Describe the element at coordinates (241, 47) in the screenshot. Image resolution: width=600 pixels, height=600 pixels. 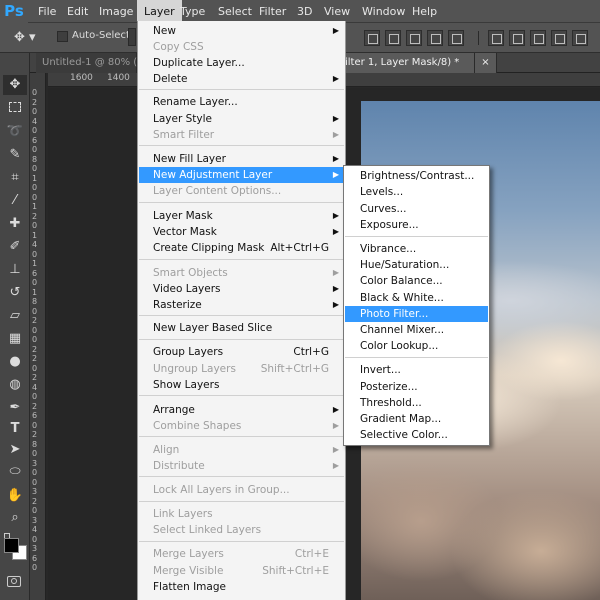
I see `menu-item-copy-css: Copy CSS` at that location.